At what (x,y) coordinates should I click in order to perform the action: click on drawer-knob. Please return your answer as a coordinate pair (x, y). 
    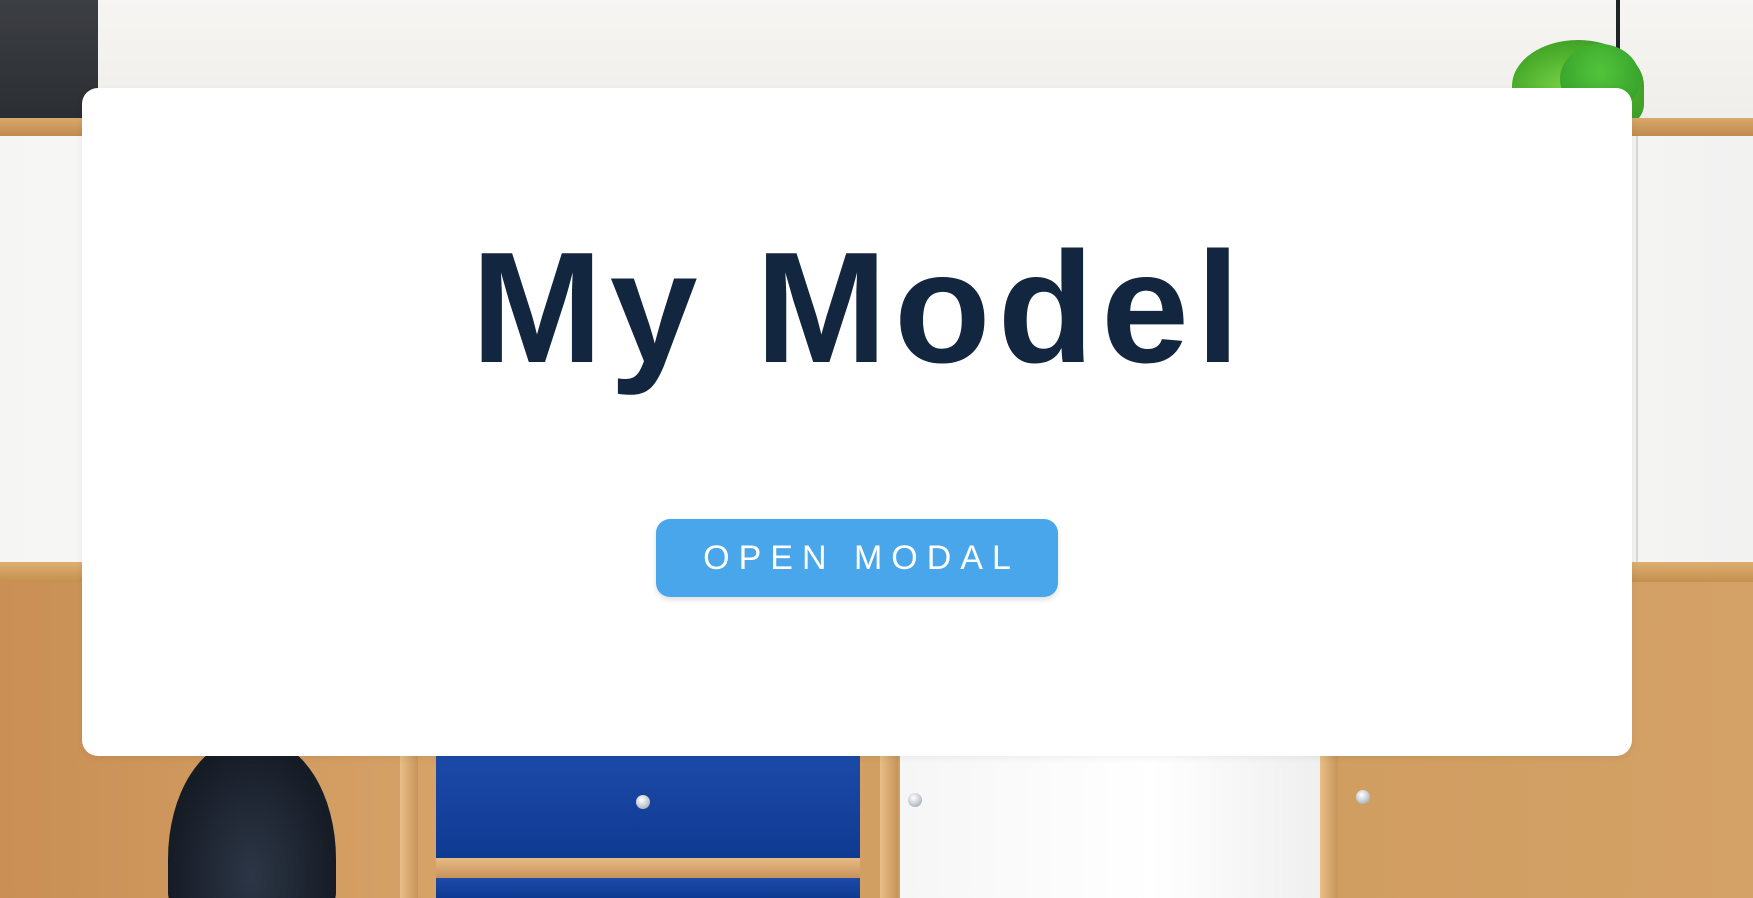
    Looking at the image, I should click on (643, 802).